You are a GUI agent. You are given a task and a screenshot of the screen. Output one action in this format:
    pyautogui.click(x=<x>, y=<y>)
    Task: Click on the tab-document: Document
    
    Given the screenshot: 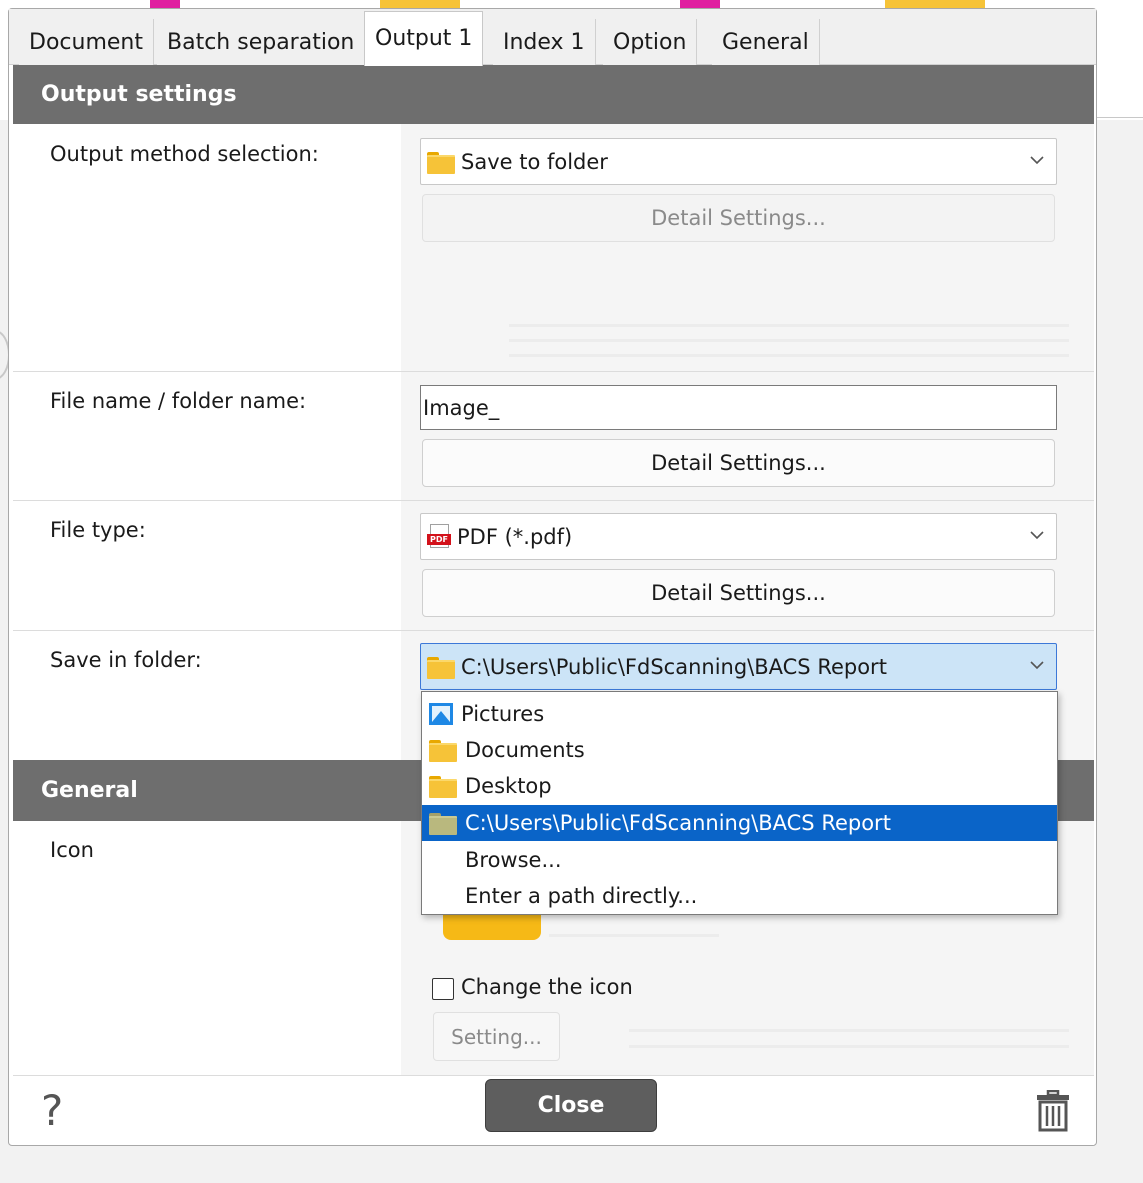 What is the action you would take?
    pyautogui.click(x=86, y=42)
    